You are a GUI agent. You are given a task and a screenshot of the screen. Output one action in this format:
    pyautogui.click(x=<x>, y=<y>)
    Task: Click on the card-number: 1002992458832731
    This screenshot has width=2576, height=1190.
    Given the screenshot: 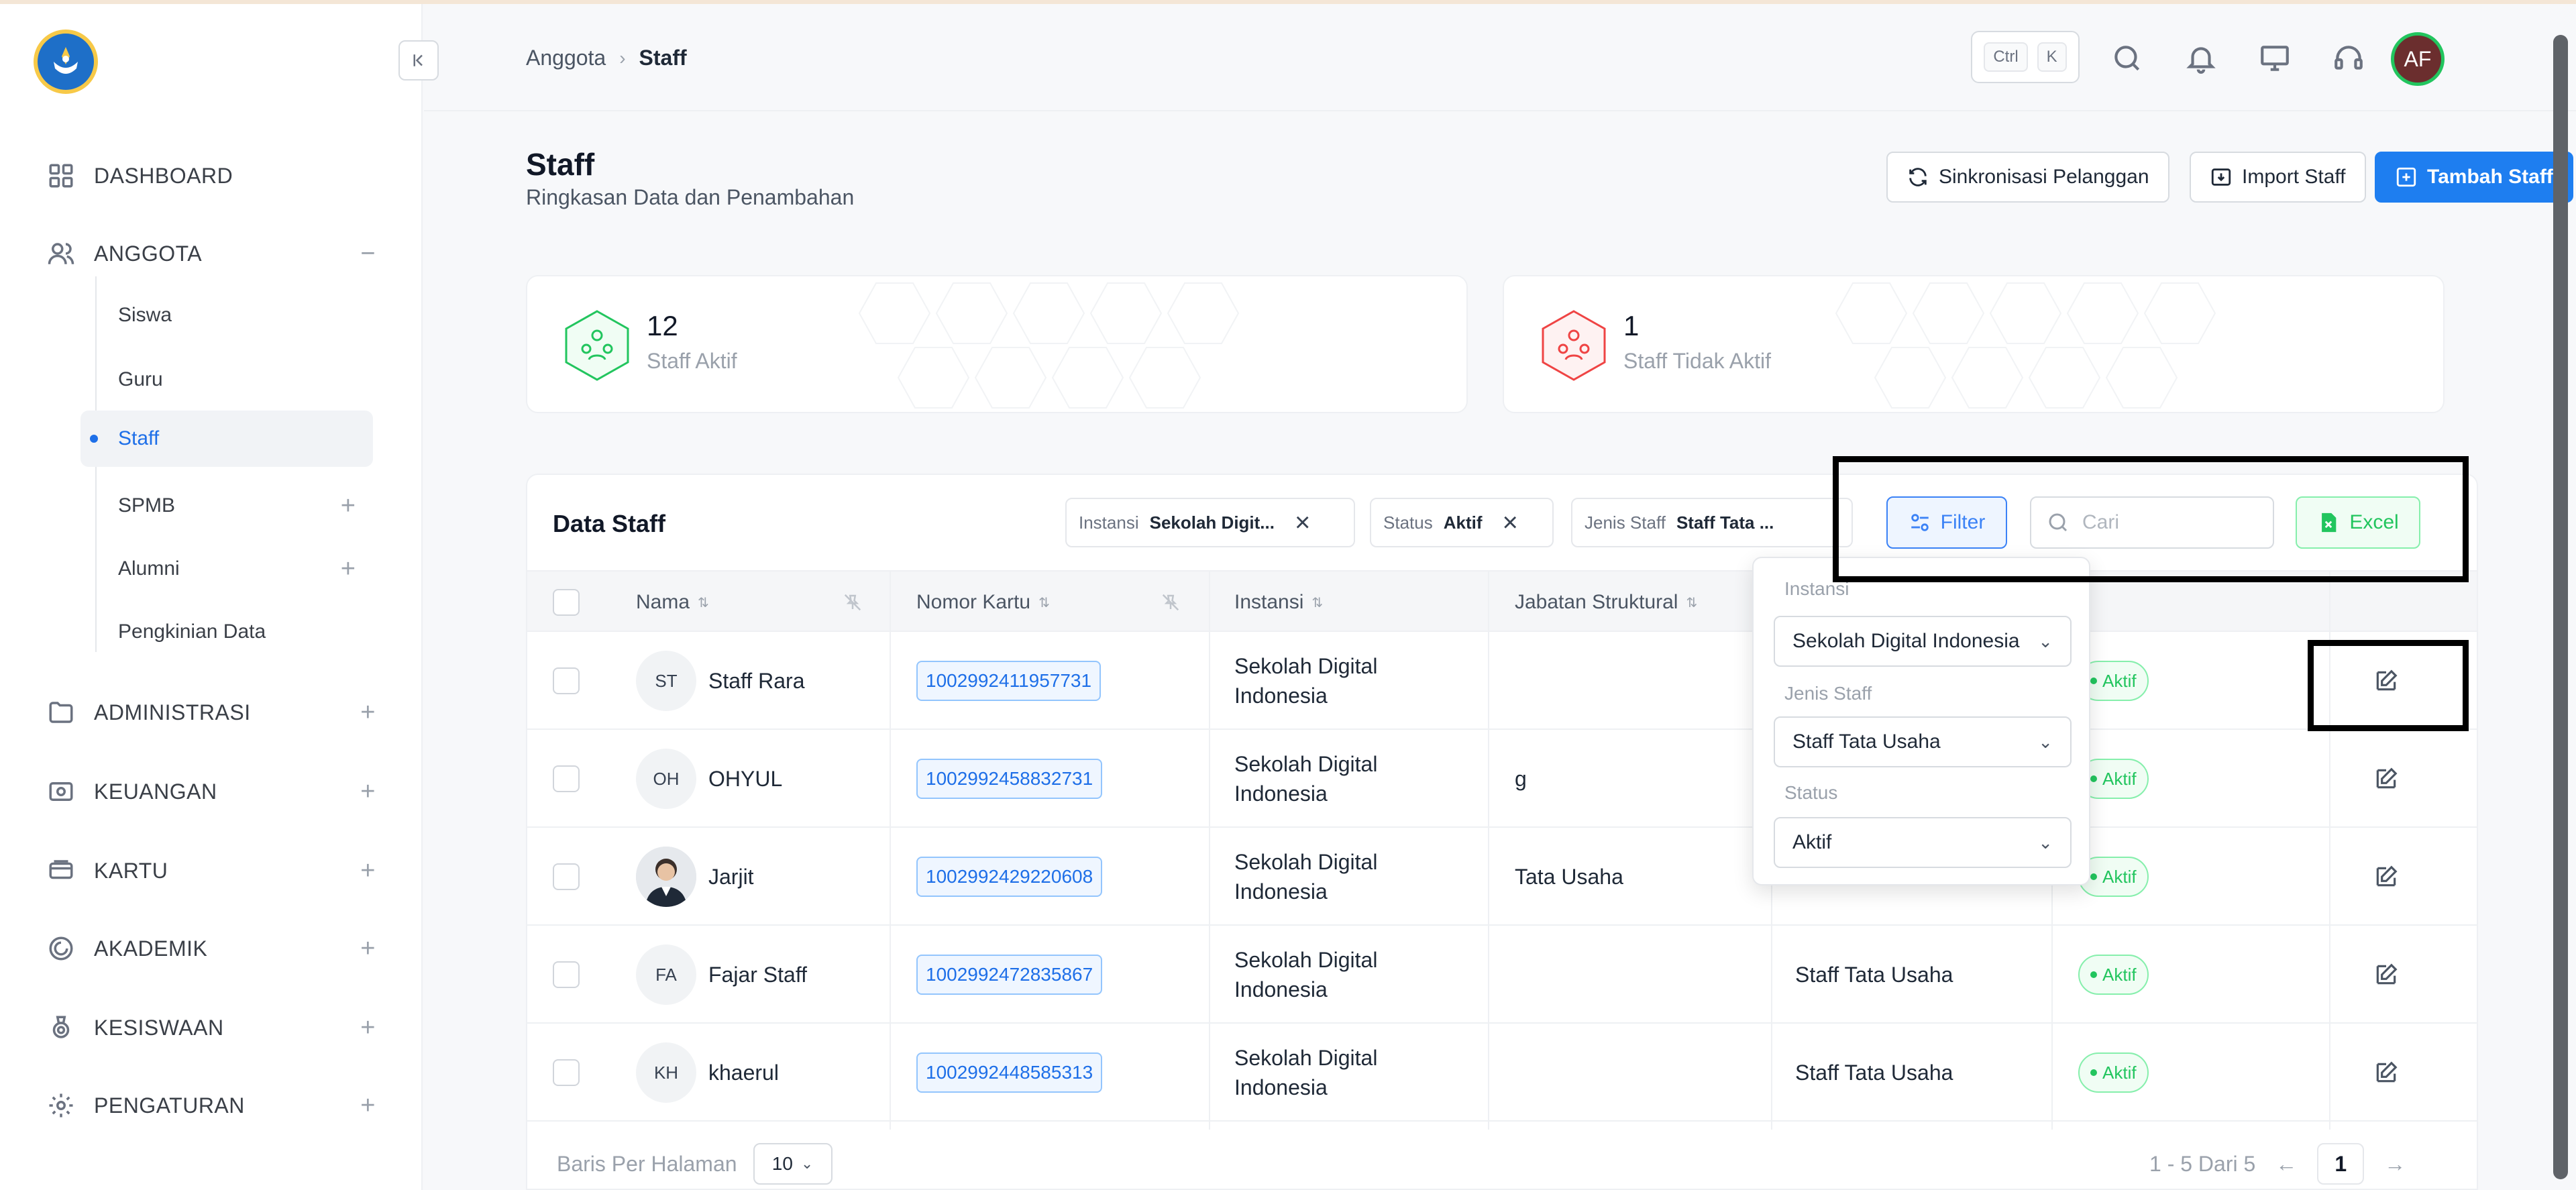 What is the action you would take?
    pyautogui.click(x=1009, y=779)
    